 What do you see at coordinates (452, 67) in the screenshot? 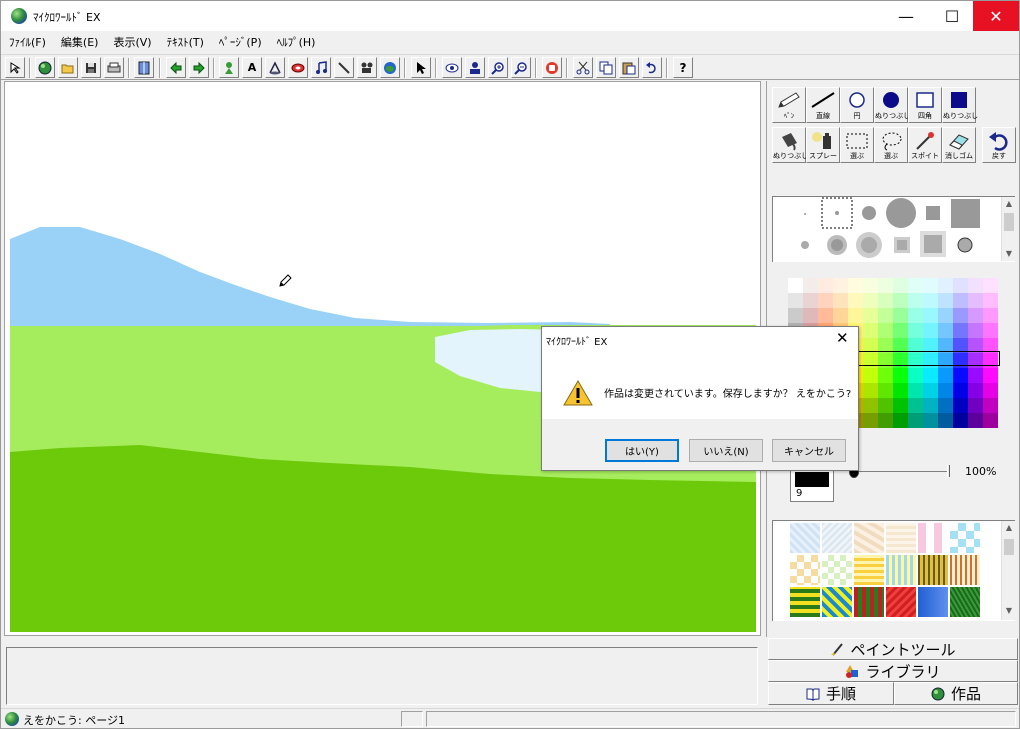
I see `eye-icon` at bounding box center [452, 67].